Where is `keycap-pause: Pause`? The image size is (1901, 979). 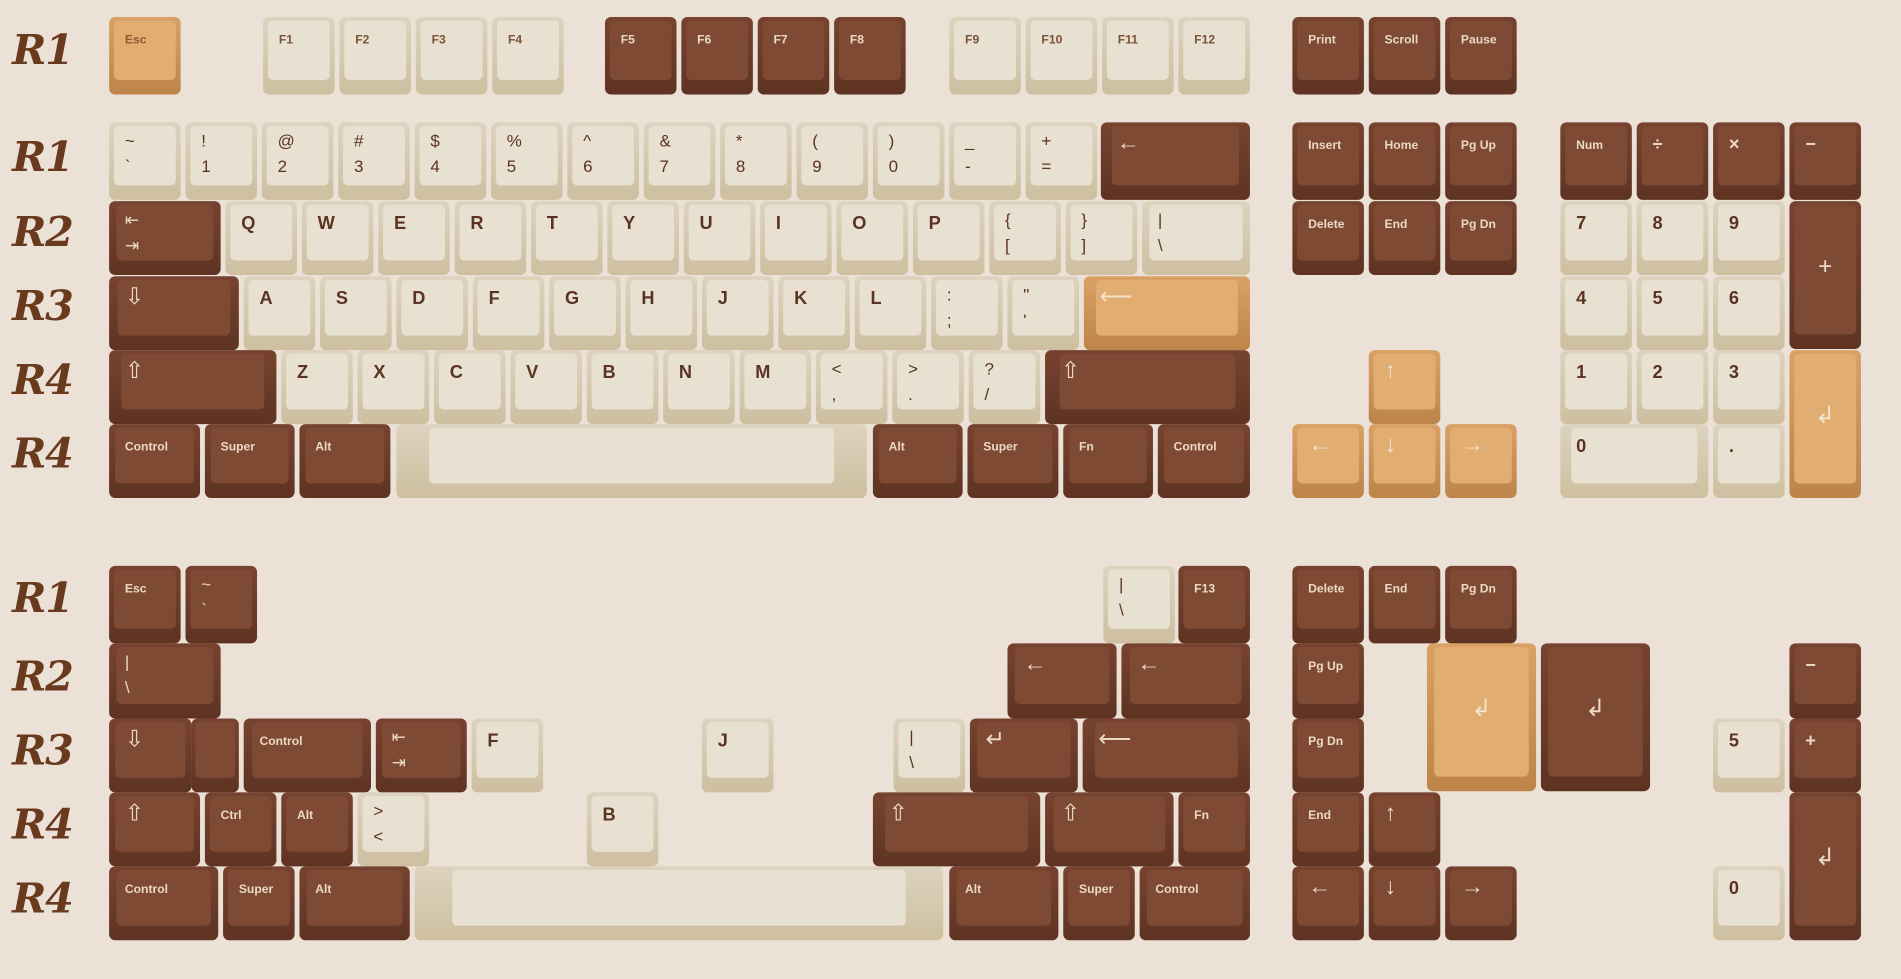 keycap-pause: Pause is located at coordinates (1481, 55).